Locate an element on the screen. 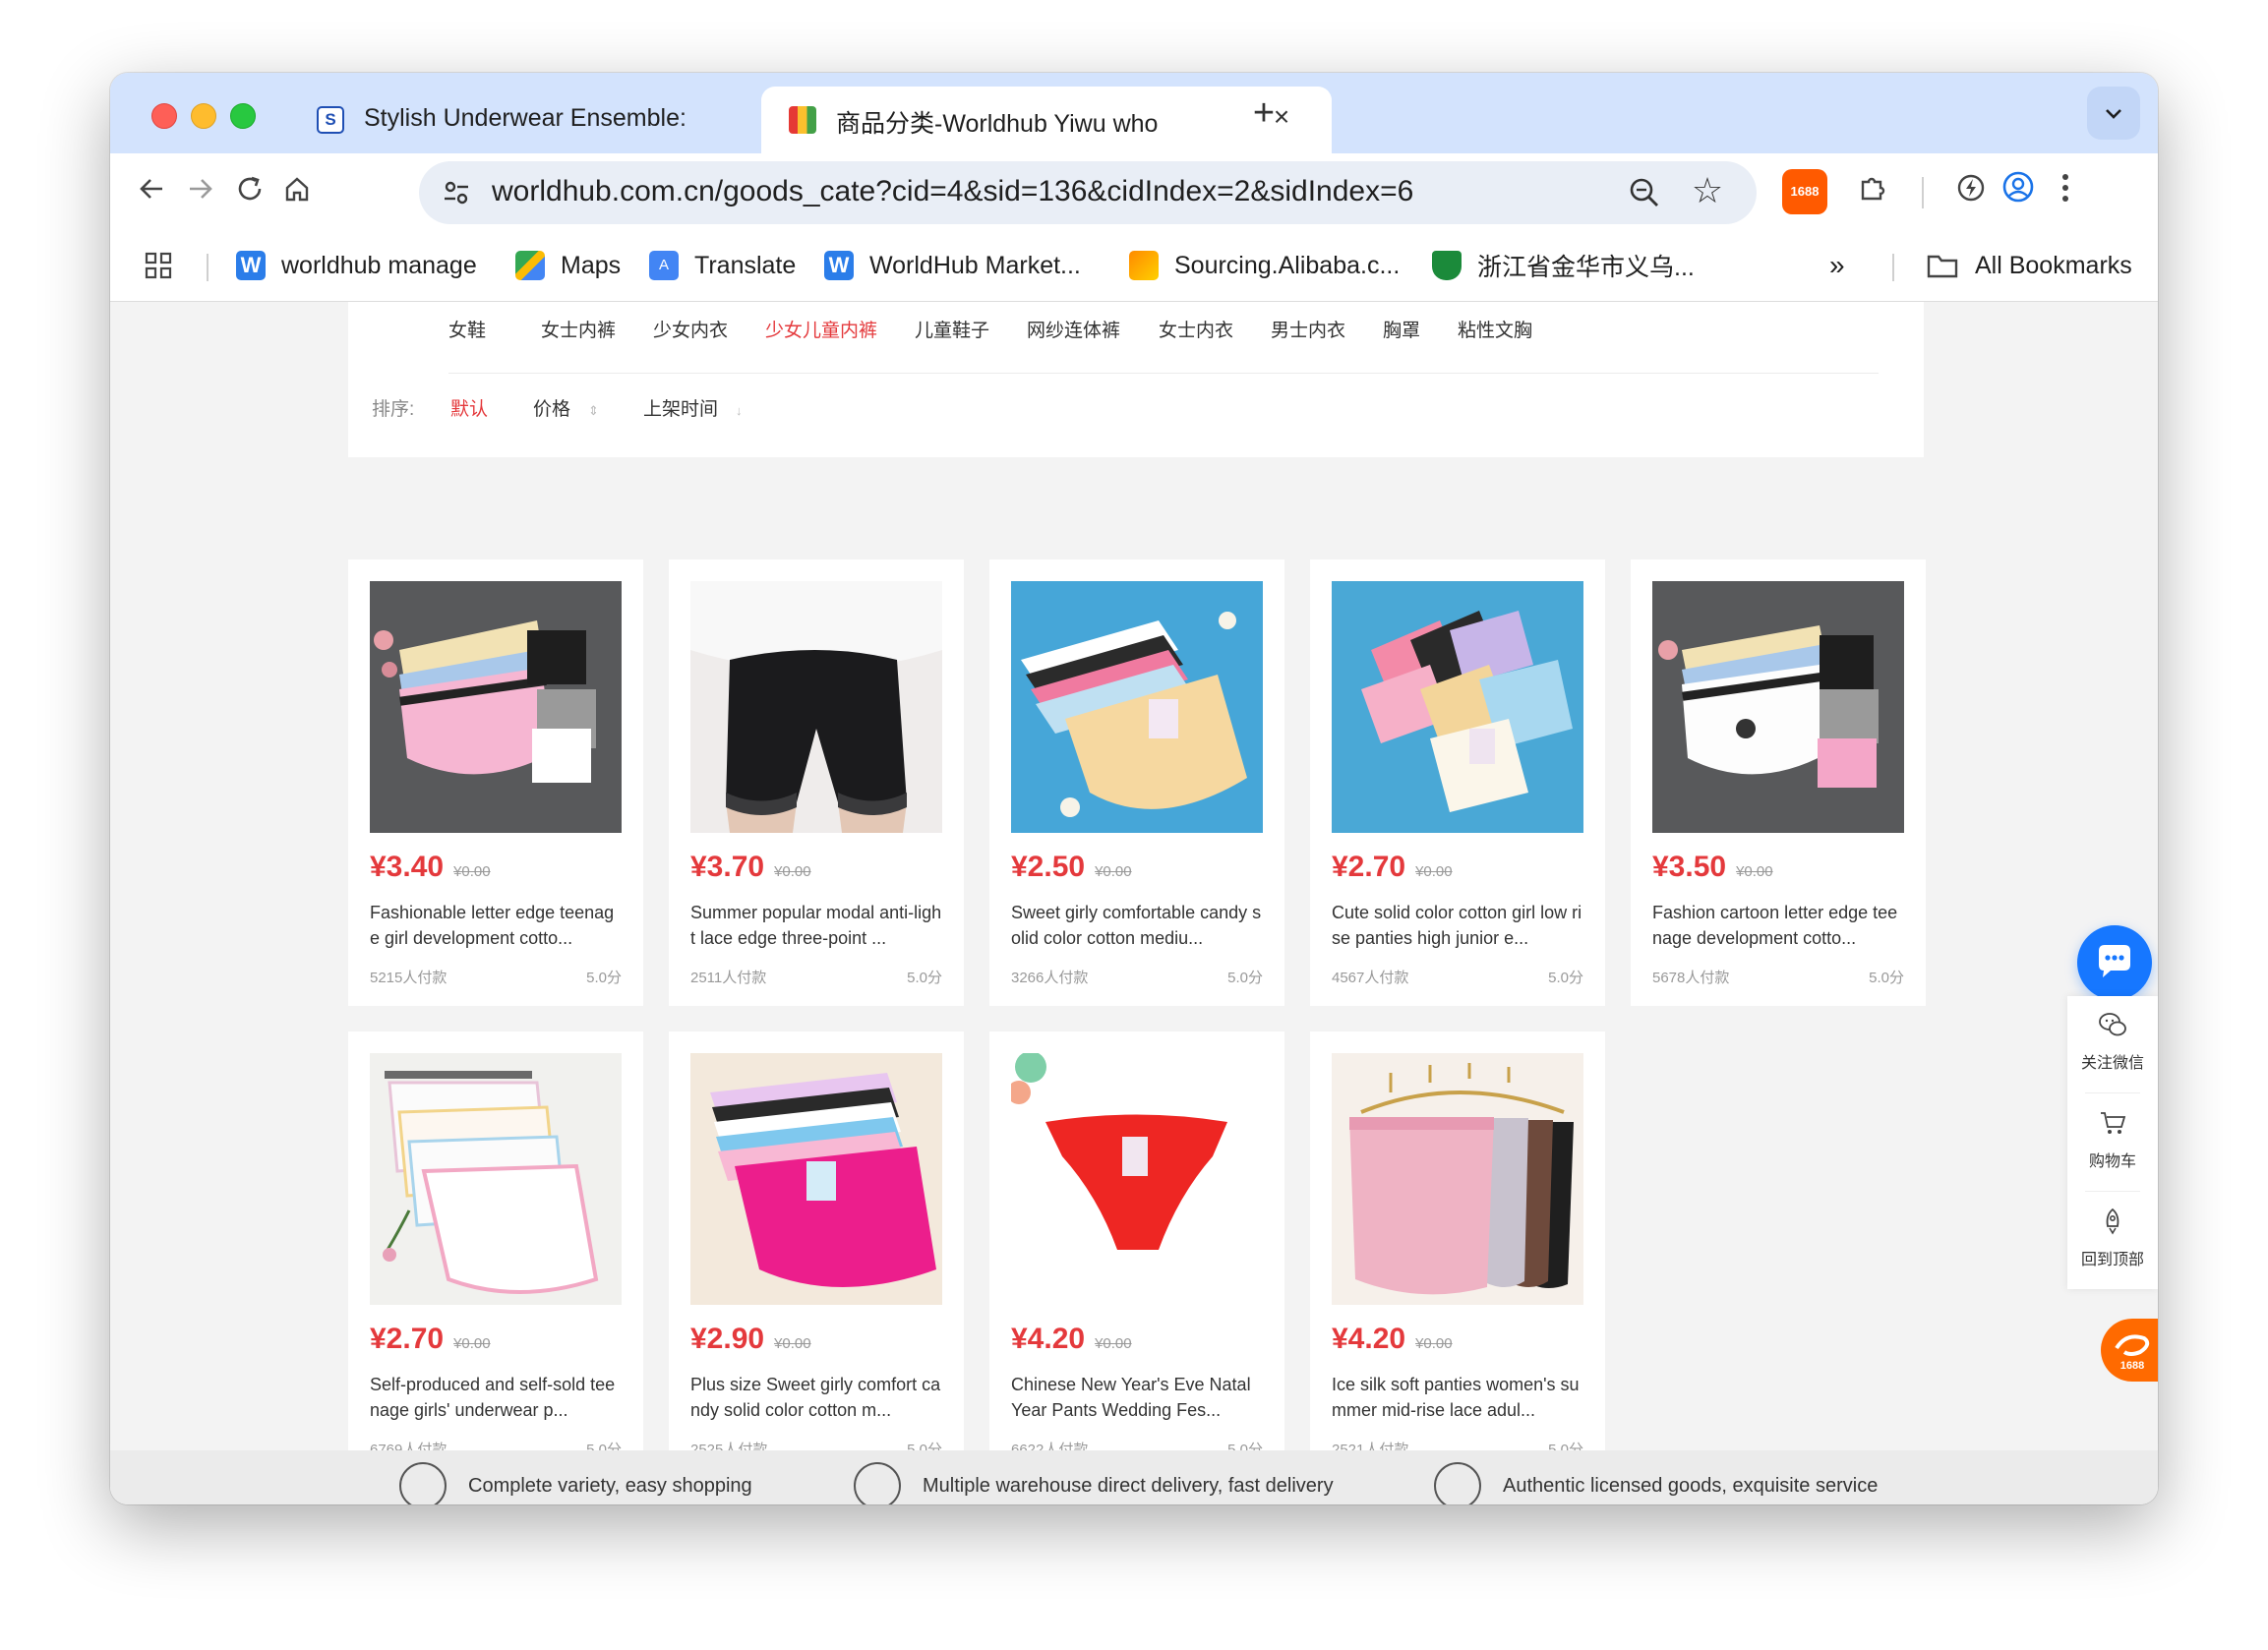 The height and width of the screenshot is (1650, 2268). profile-button is located at coordinates (2018, 193).